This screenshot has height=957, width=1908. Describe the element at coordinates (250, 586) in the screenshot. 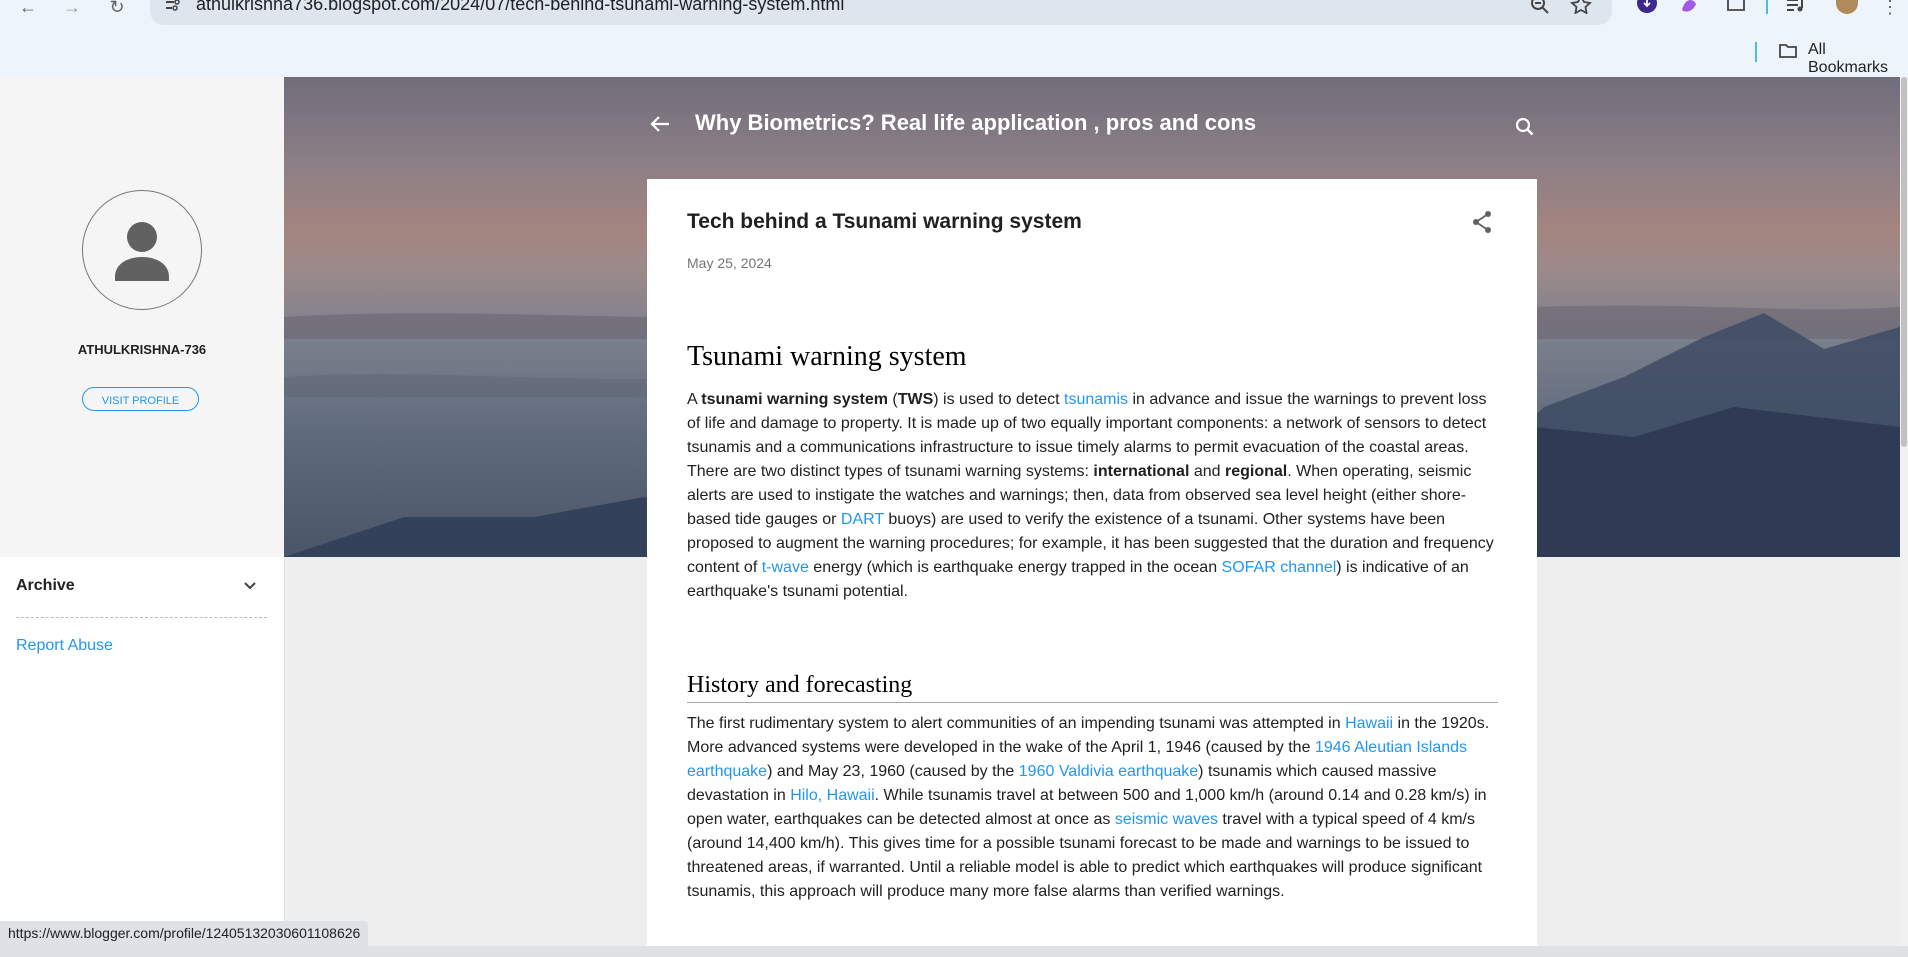

I see `chevron-down-icon` at that location.